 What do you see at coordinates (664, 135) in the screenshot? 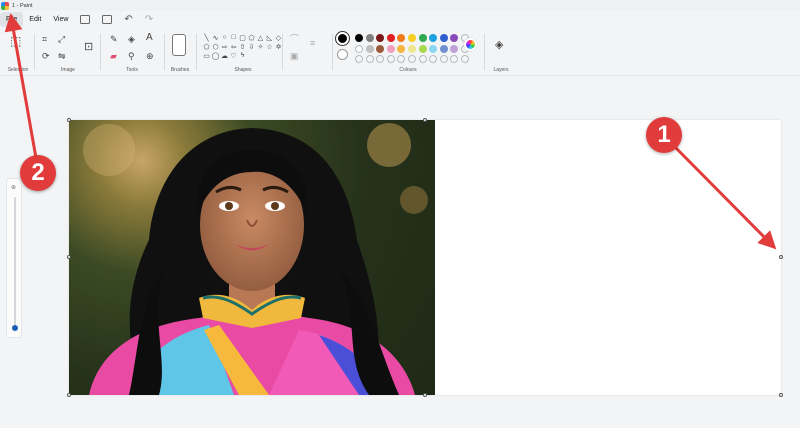
I see `step-badge-1: 1` at bounding box center [664, 135].